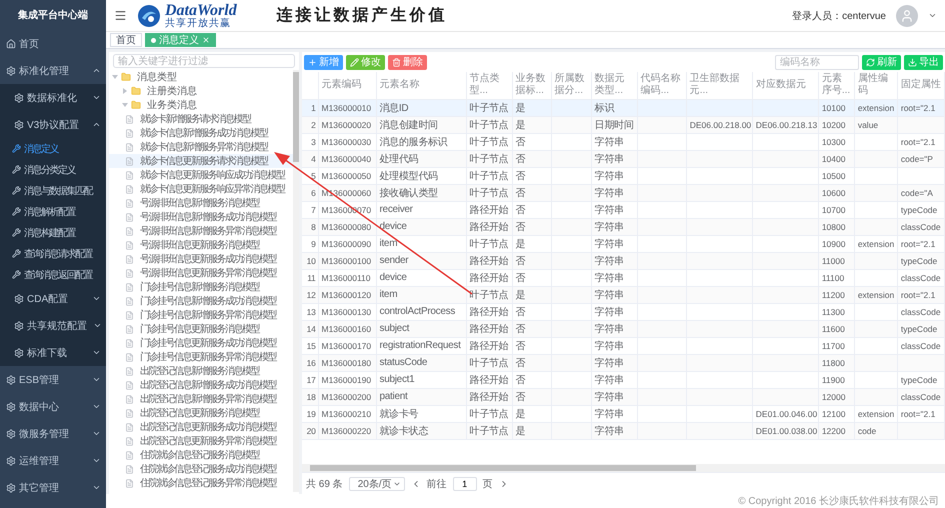  I want to click on column-header: 元素名称, so click(421, 85).